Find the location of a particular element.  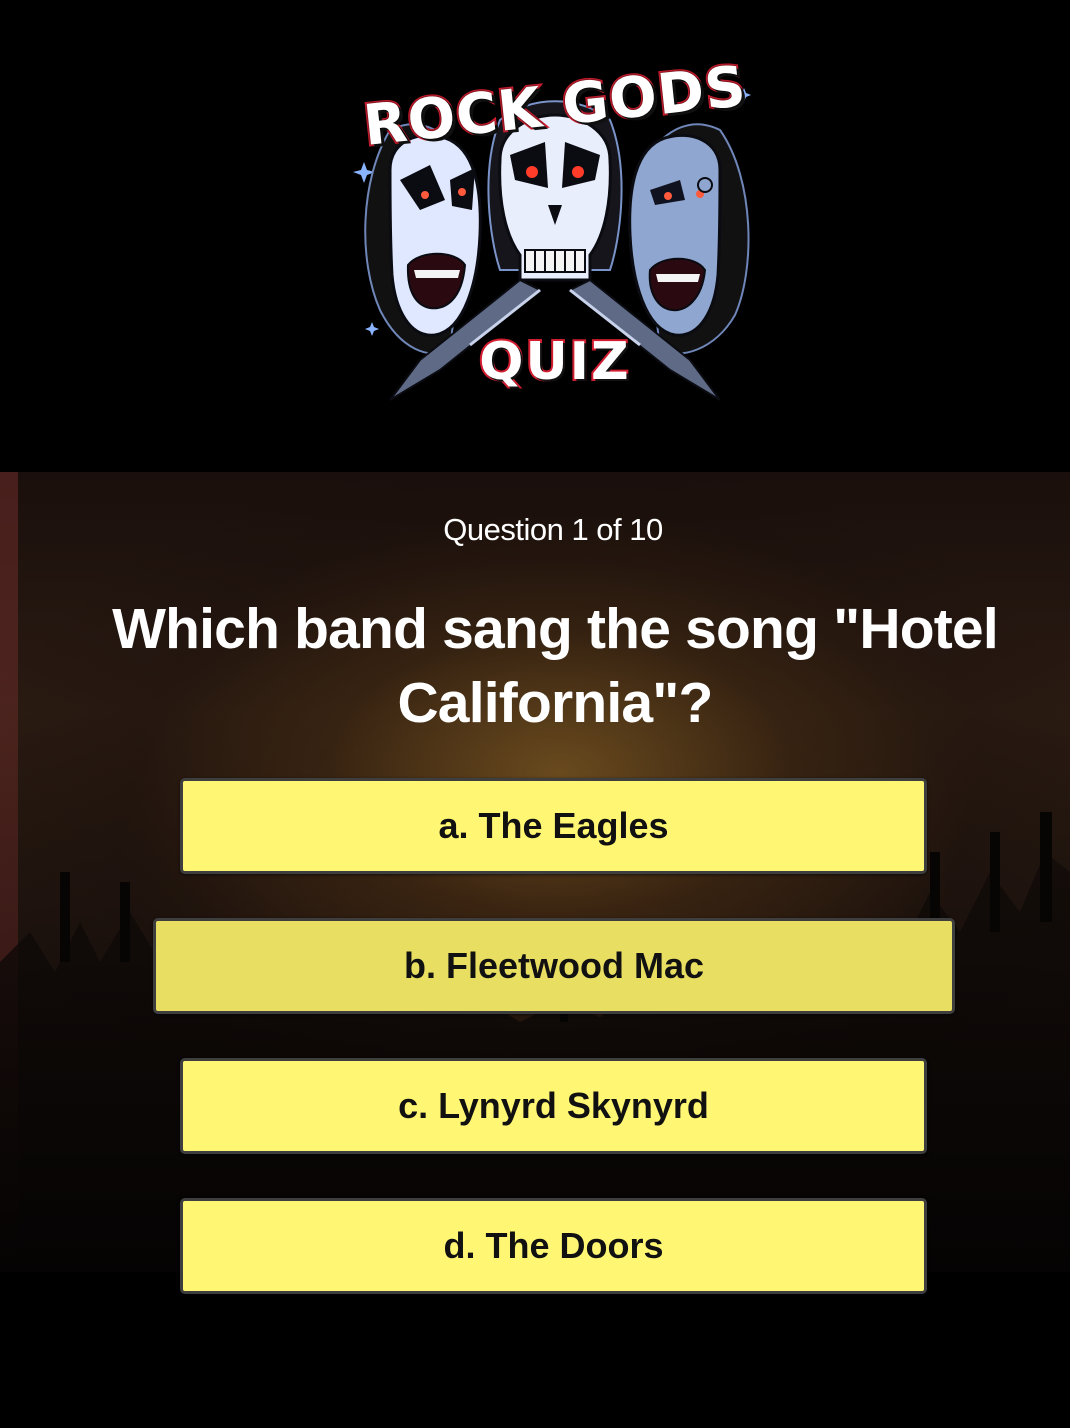

answer-option-d: d. The Doors is located at coordinates (553, 1246).